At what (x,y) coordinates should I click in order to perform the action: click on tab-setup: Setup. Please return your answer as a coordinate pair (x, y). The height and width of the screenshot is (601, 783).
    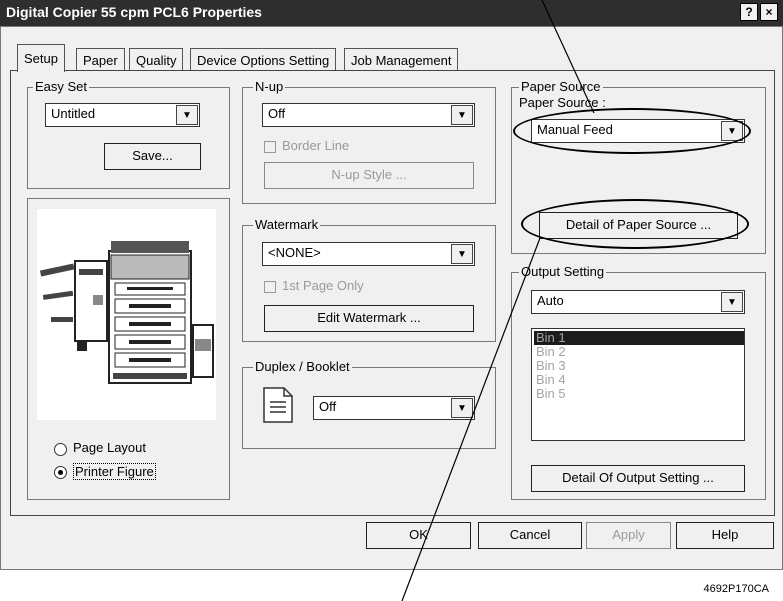
    Looking at the image, I should click on (41, 58).